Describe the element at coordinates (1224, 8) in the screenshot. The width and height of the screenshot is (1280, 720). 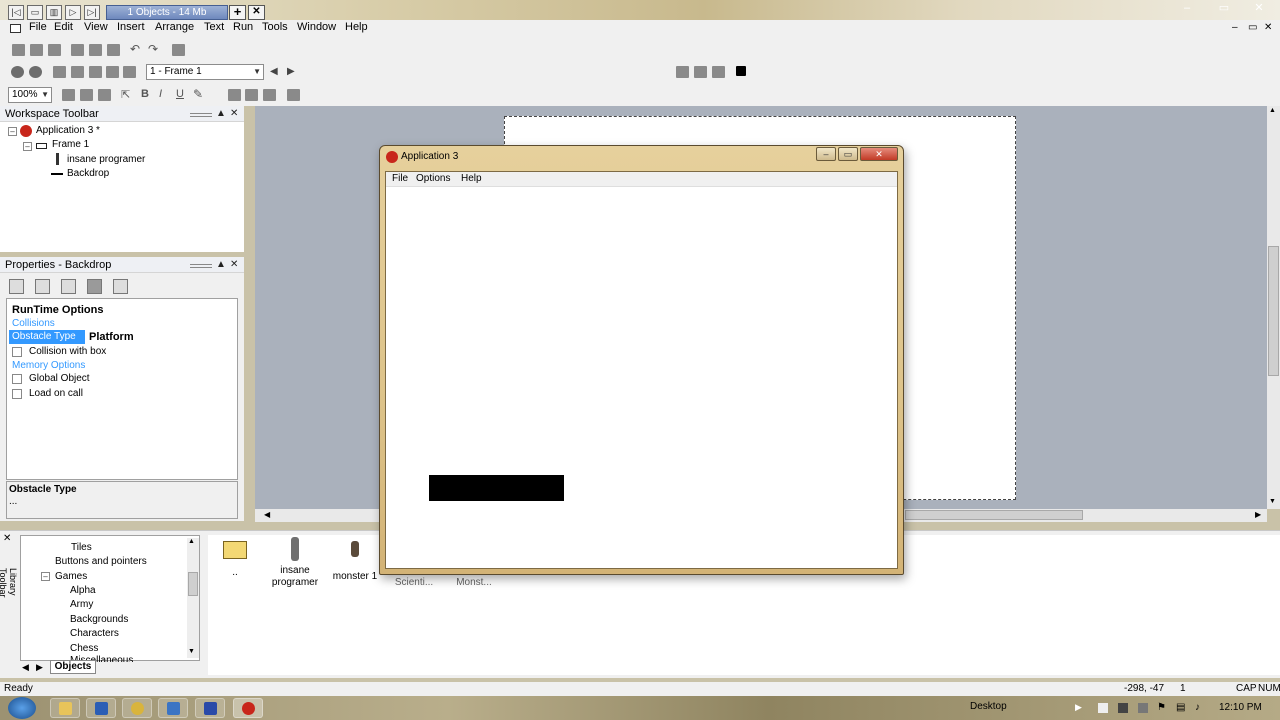
I see `maximize-button: ▭` at that location.